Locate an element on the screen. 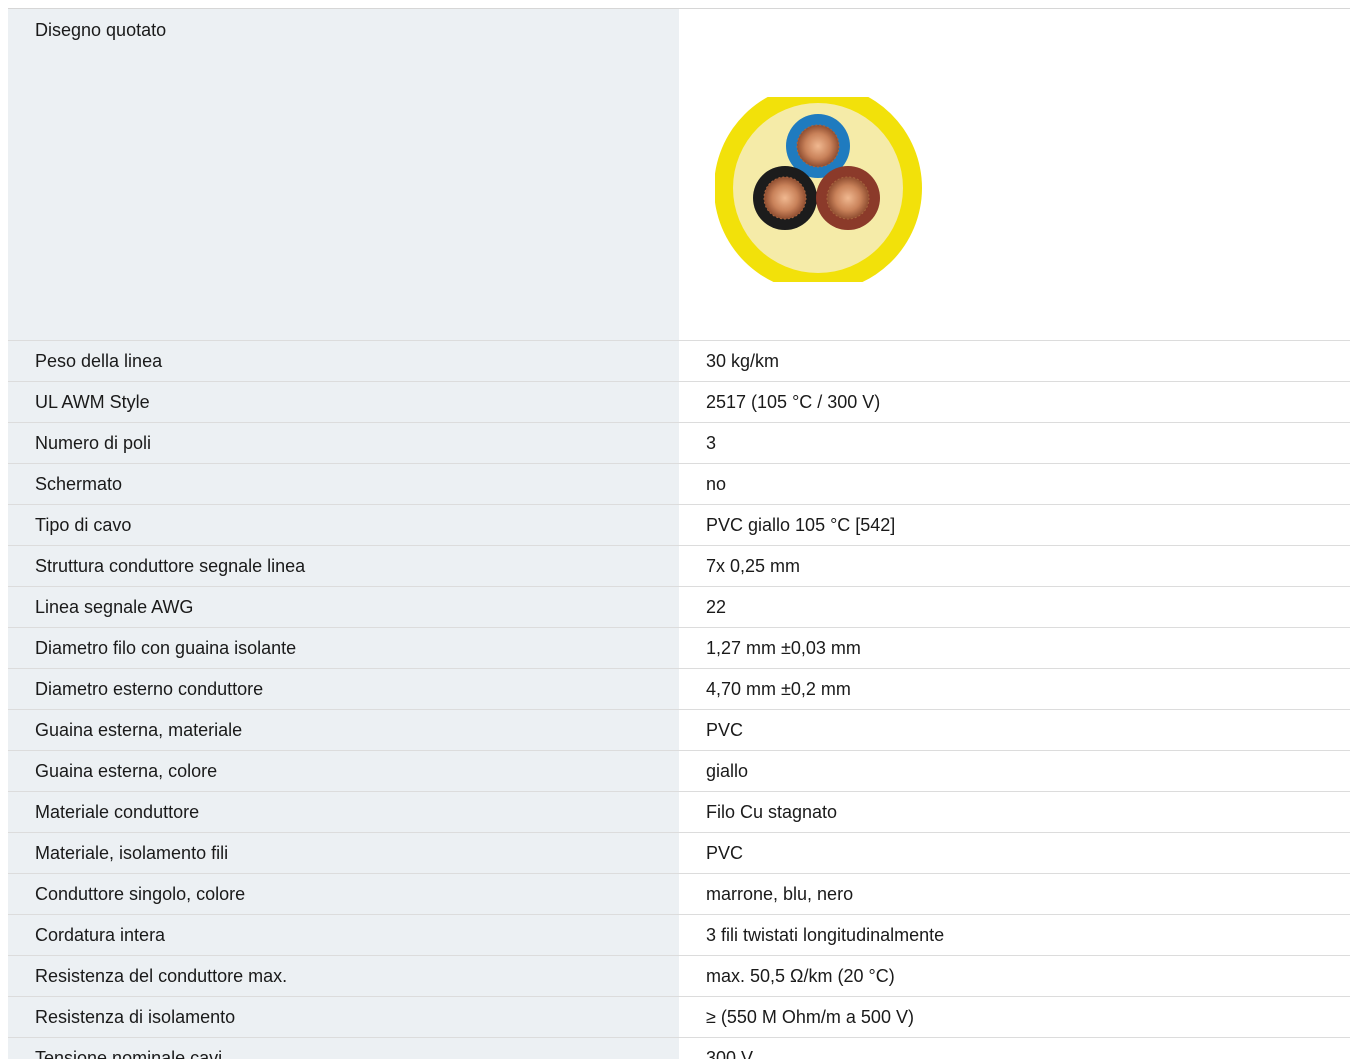 This screenshot has height=1059, width=1354. spec-value: giallo is located at coordinates (1014, 771).